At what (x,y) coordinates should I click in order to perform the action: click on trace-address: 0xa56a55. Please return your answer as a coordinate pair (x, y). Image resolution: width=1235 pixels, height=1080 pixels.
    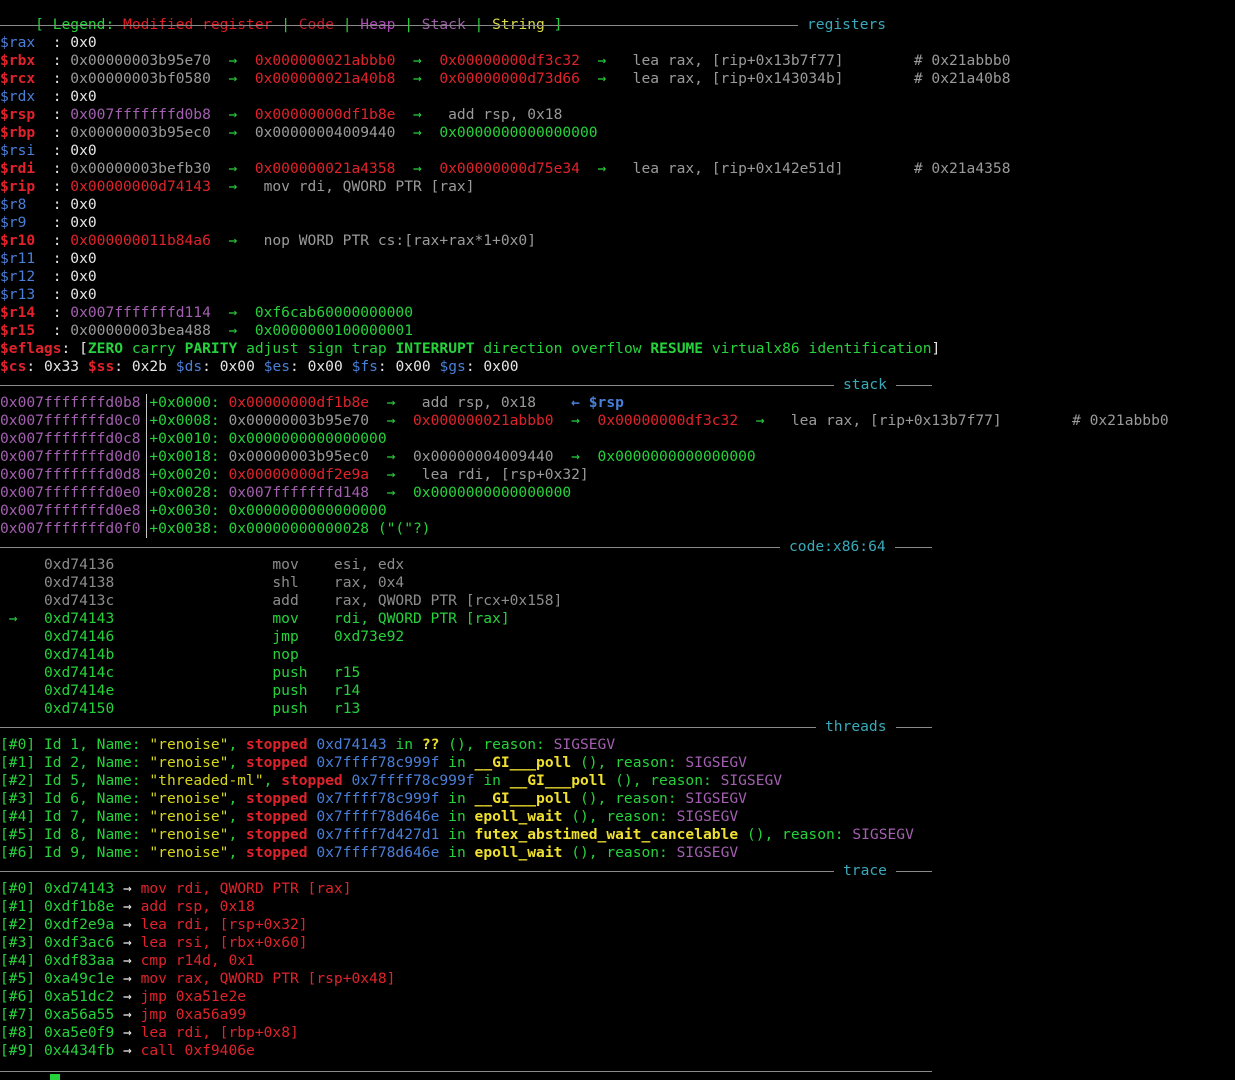
    Looking at the image, I should click on (79, 1014).